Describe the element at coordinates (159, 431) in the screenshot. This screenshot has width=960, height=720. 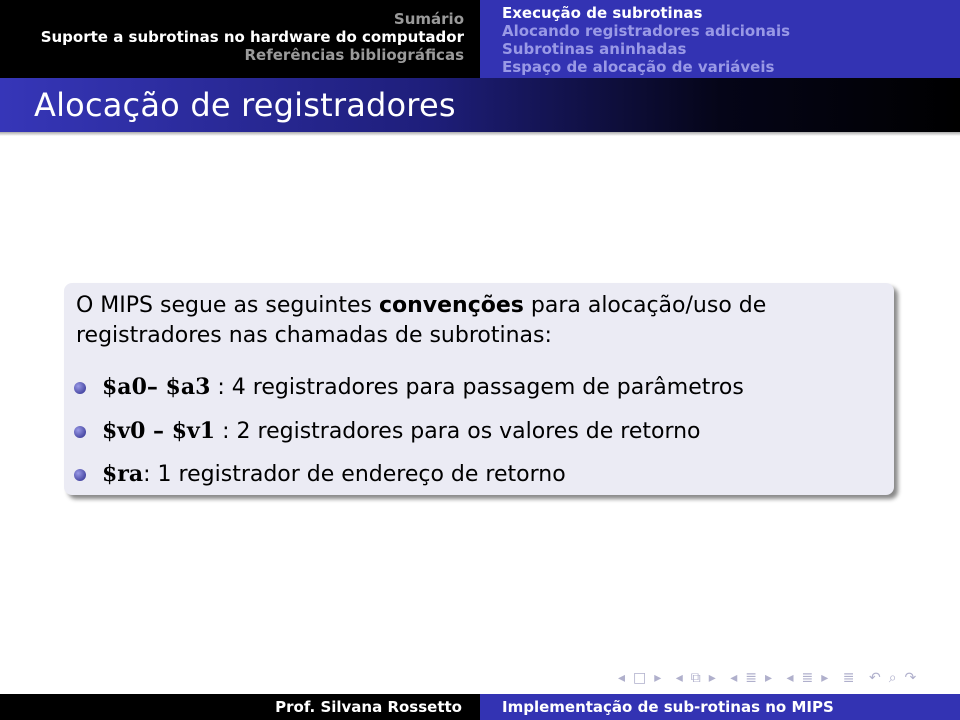
I see `register-name: $v0 – $v1` at that location.